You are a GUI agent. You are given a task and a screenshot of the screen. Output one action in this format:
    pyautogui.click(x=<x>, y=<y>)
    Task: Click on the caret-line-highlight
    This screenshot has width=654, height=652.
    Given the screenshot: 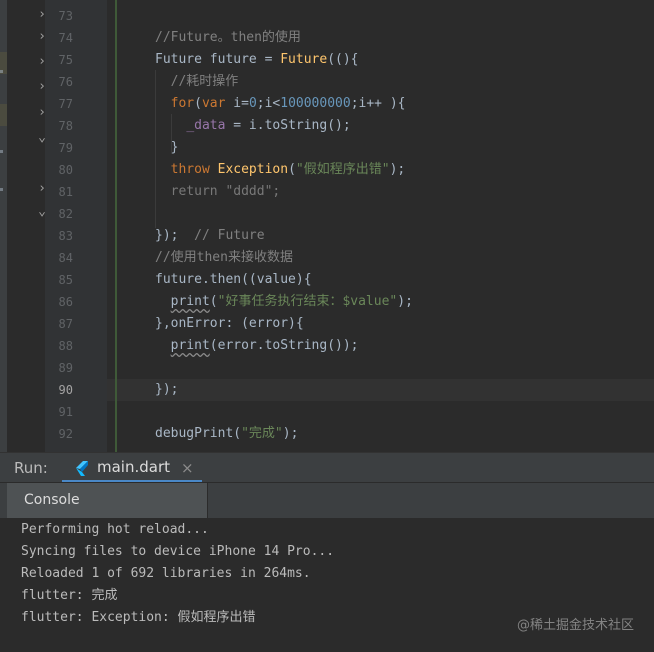 What is the action you would take?
    pyautogui.click(x=380, y=390)
    